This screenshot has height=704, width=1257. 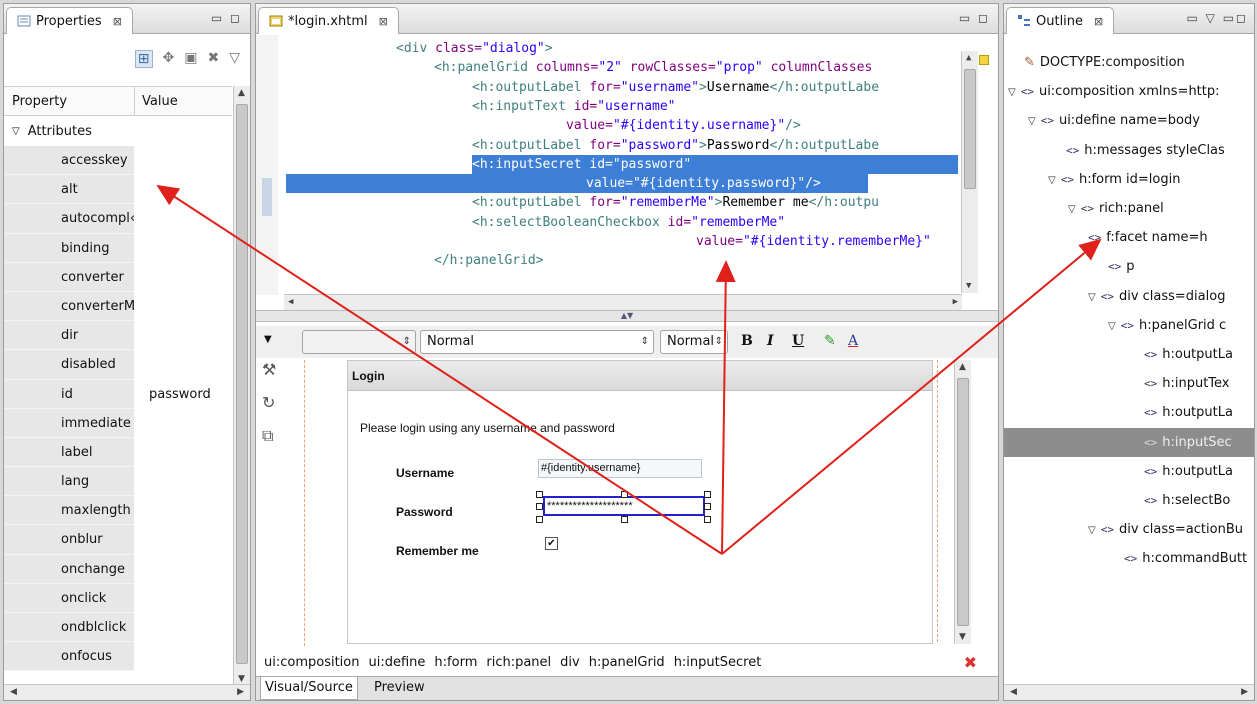 What do you see at coordinates (1187, 383) in the screenshot?
I see `outline-node: <> h:inputTex` at bounding box center [1187, 383].